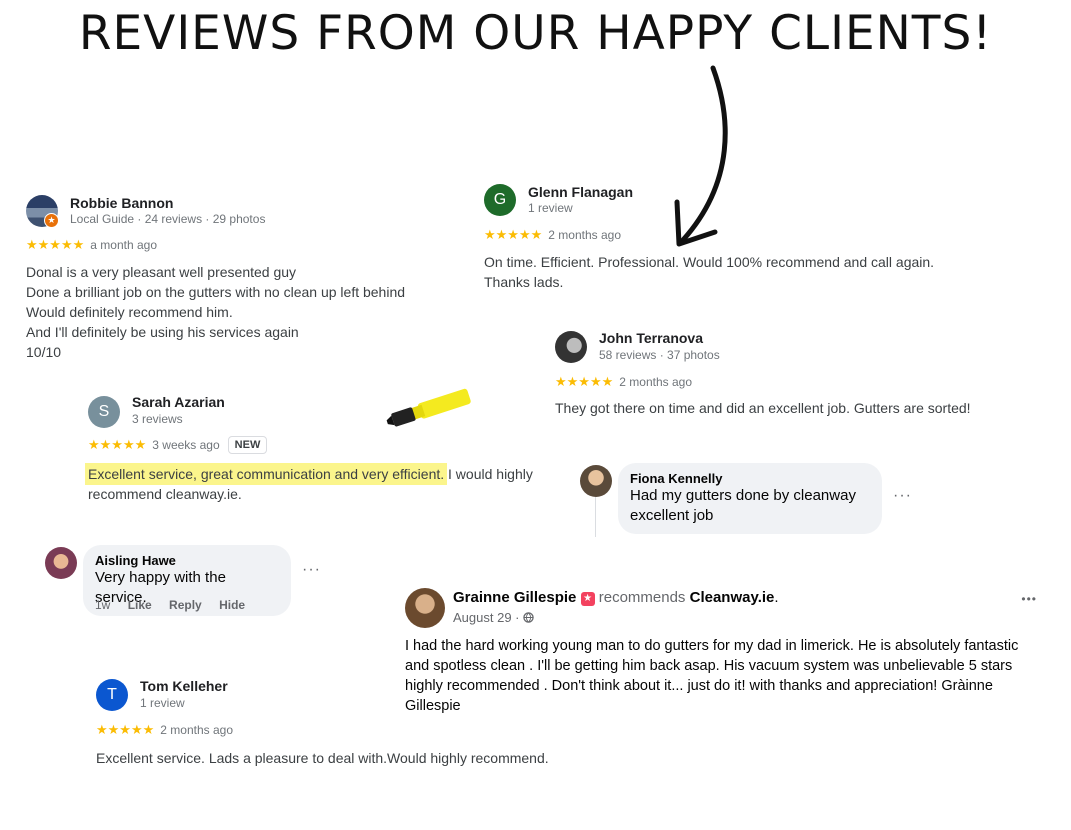 The height and width of the screenshot is (830, 1071). Describe the element at coordinates (732, 597) in the screenshot. I see `page-name: Cleanway.ie` at that location.